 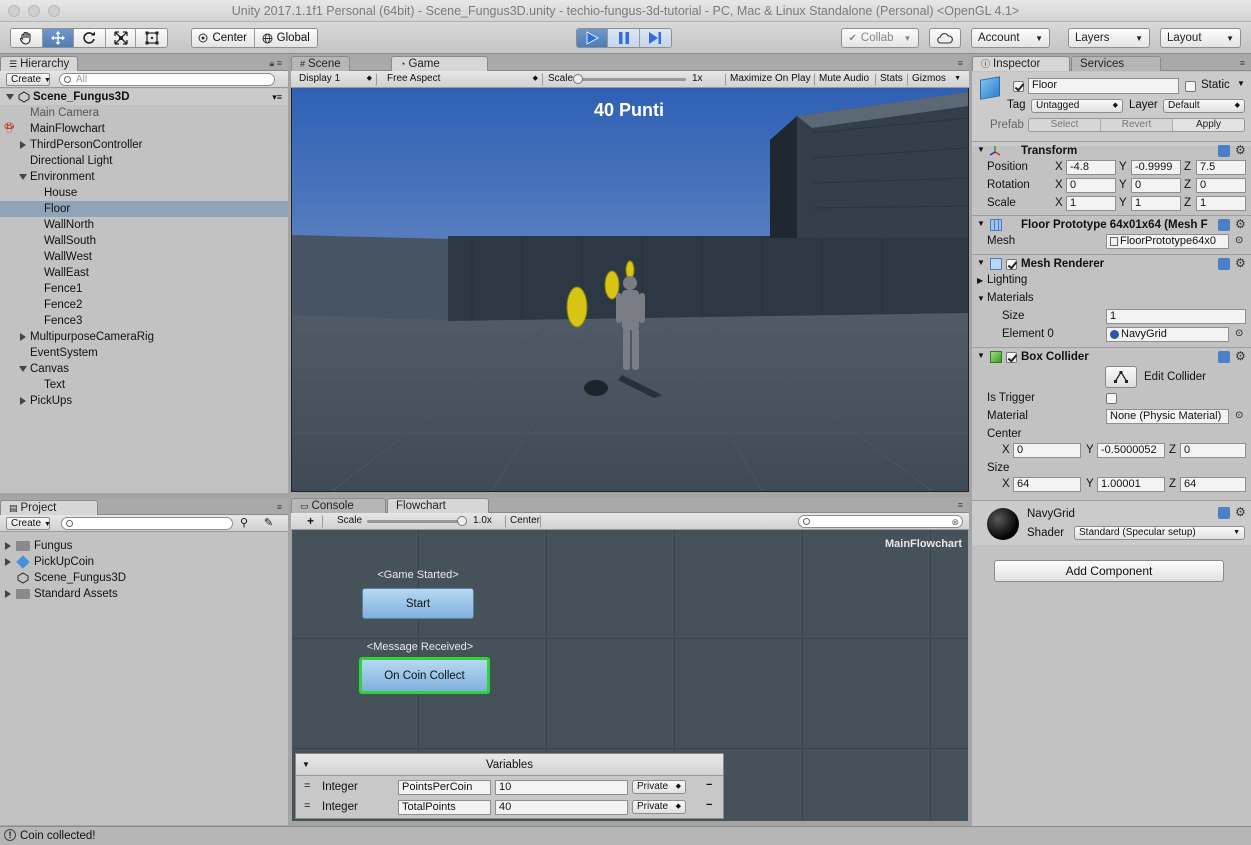 I want to click on tag-dropdown: Untagged ◆, so click(x=1077, y=106).